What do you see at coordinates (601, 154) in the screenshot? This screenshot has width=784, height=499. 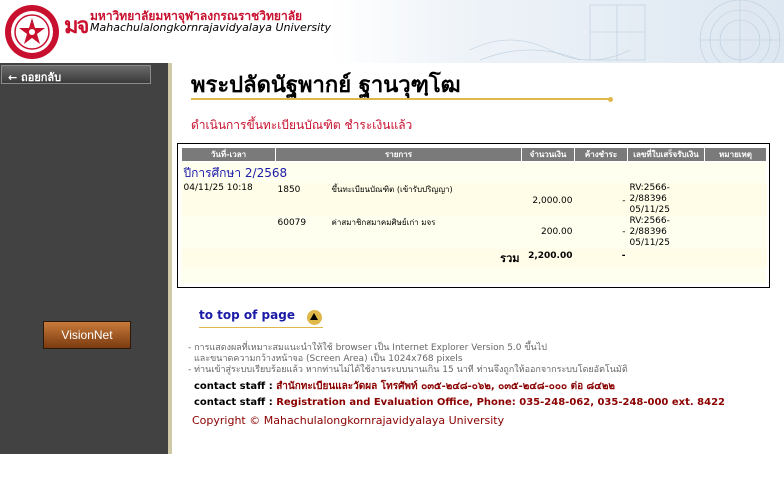 I see `col-header-outstanding: ค้างชำระ` at bounding box center [601, 154].